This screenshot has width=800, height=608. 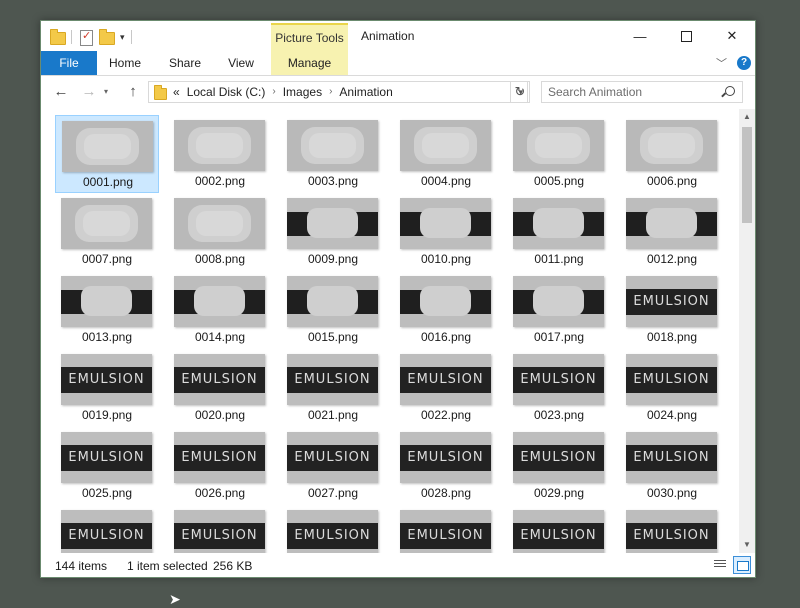 What do you see at coordinates (220, 181) in the screenshot?
I see `file-name: 0002.png` at bounding box center [220, 181].